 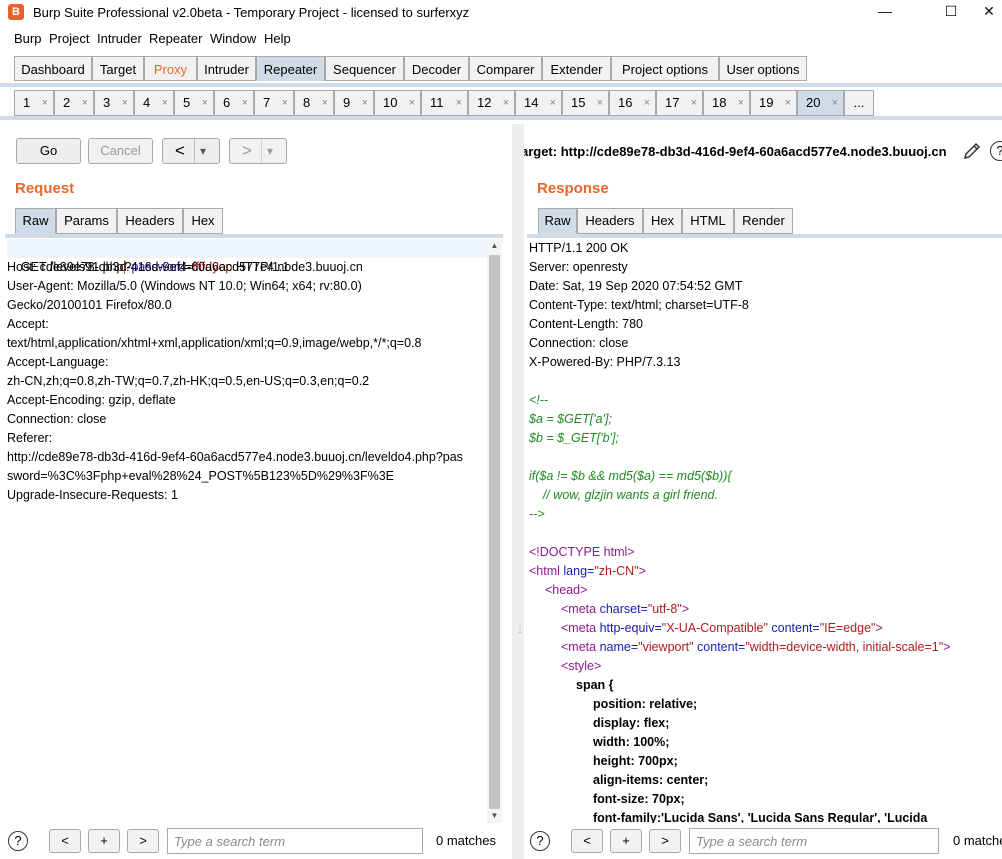 I want to click on repeater-tab-3: 3 ×, so click(x=114, y=103).